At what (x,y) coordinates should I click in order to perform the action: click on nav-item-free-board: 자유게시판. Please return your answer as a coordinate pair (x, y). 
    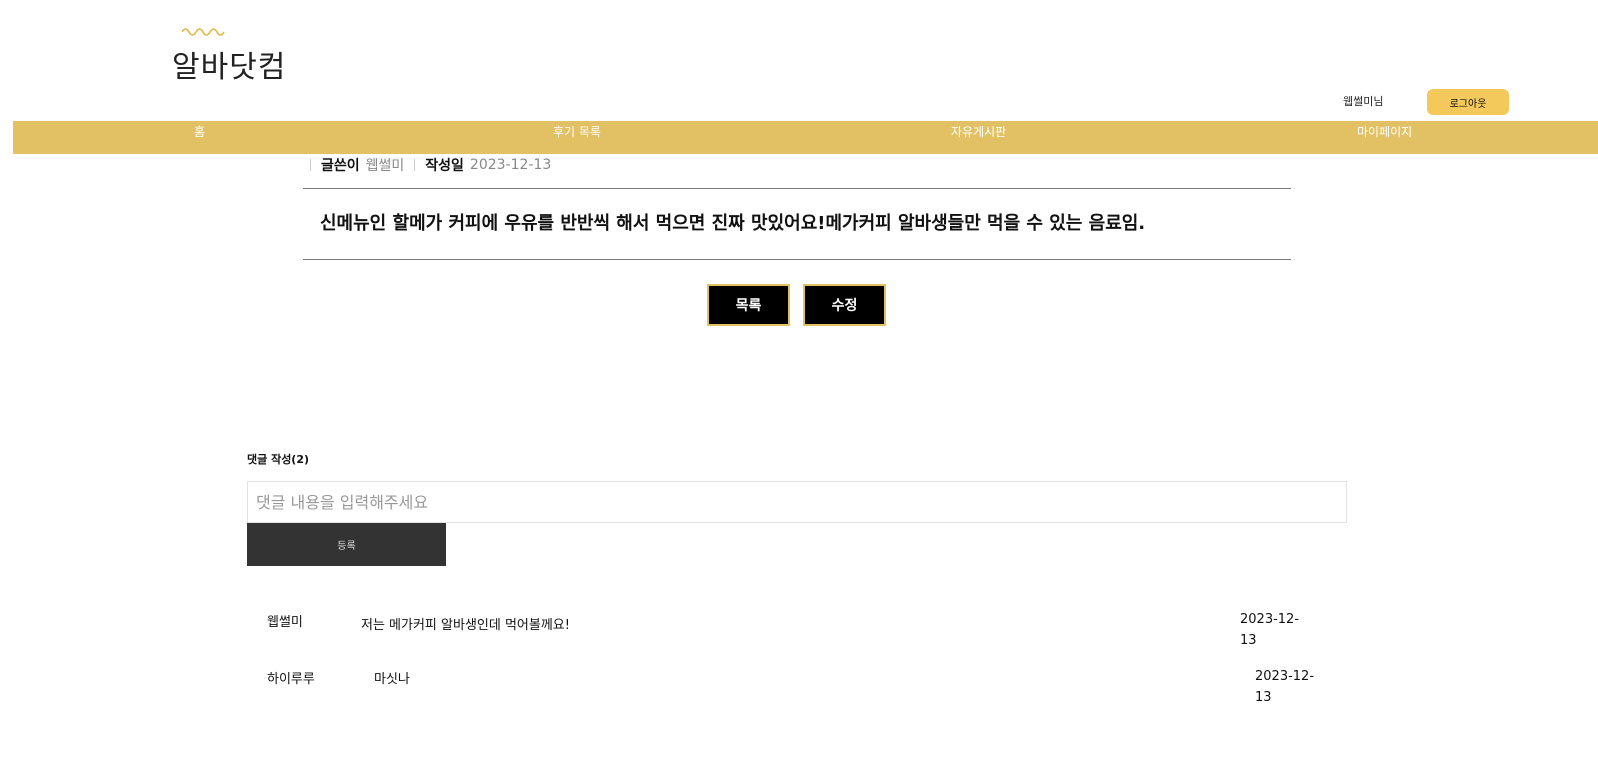
    Looking at the image, I should click on (978, 132).